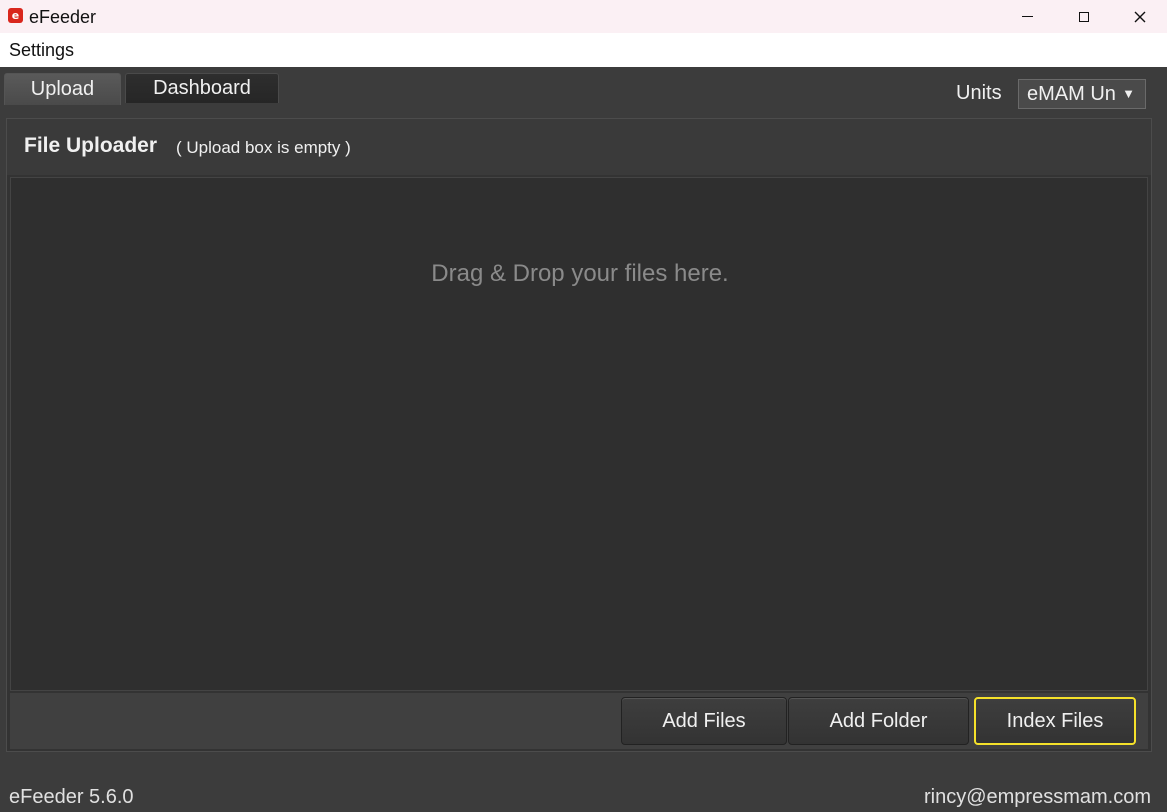 This screenshot has height=812, width=1167. What do you see at coordinates (583, 50) in the screenshot?
I see `menu-bar: Settings` at bounding box center [583, 50].